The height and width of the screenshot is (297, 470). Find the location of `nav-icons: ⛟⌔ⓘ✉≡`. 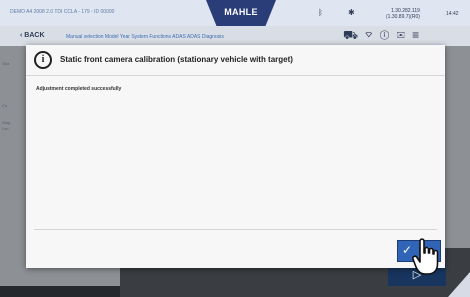

nav-icons: ⛟⌔ⓘ✉≡ is located at coordinates (384, 36).